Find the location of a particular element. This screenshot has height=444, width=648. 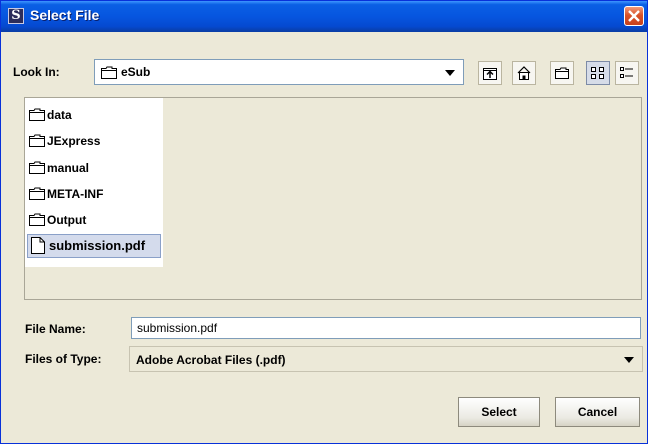

list-item-submission-pdf: submission.pdf is located at coordinates (94, 246).